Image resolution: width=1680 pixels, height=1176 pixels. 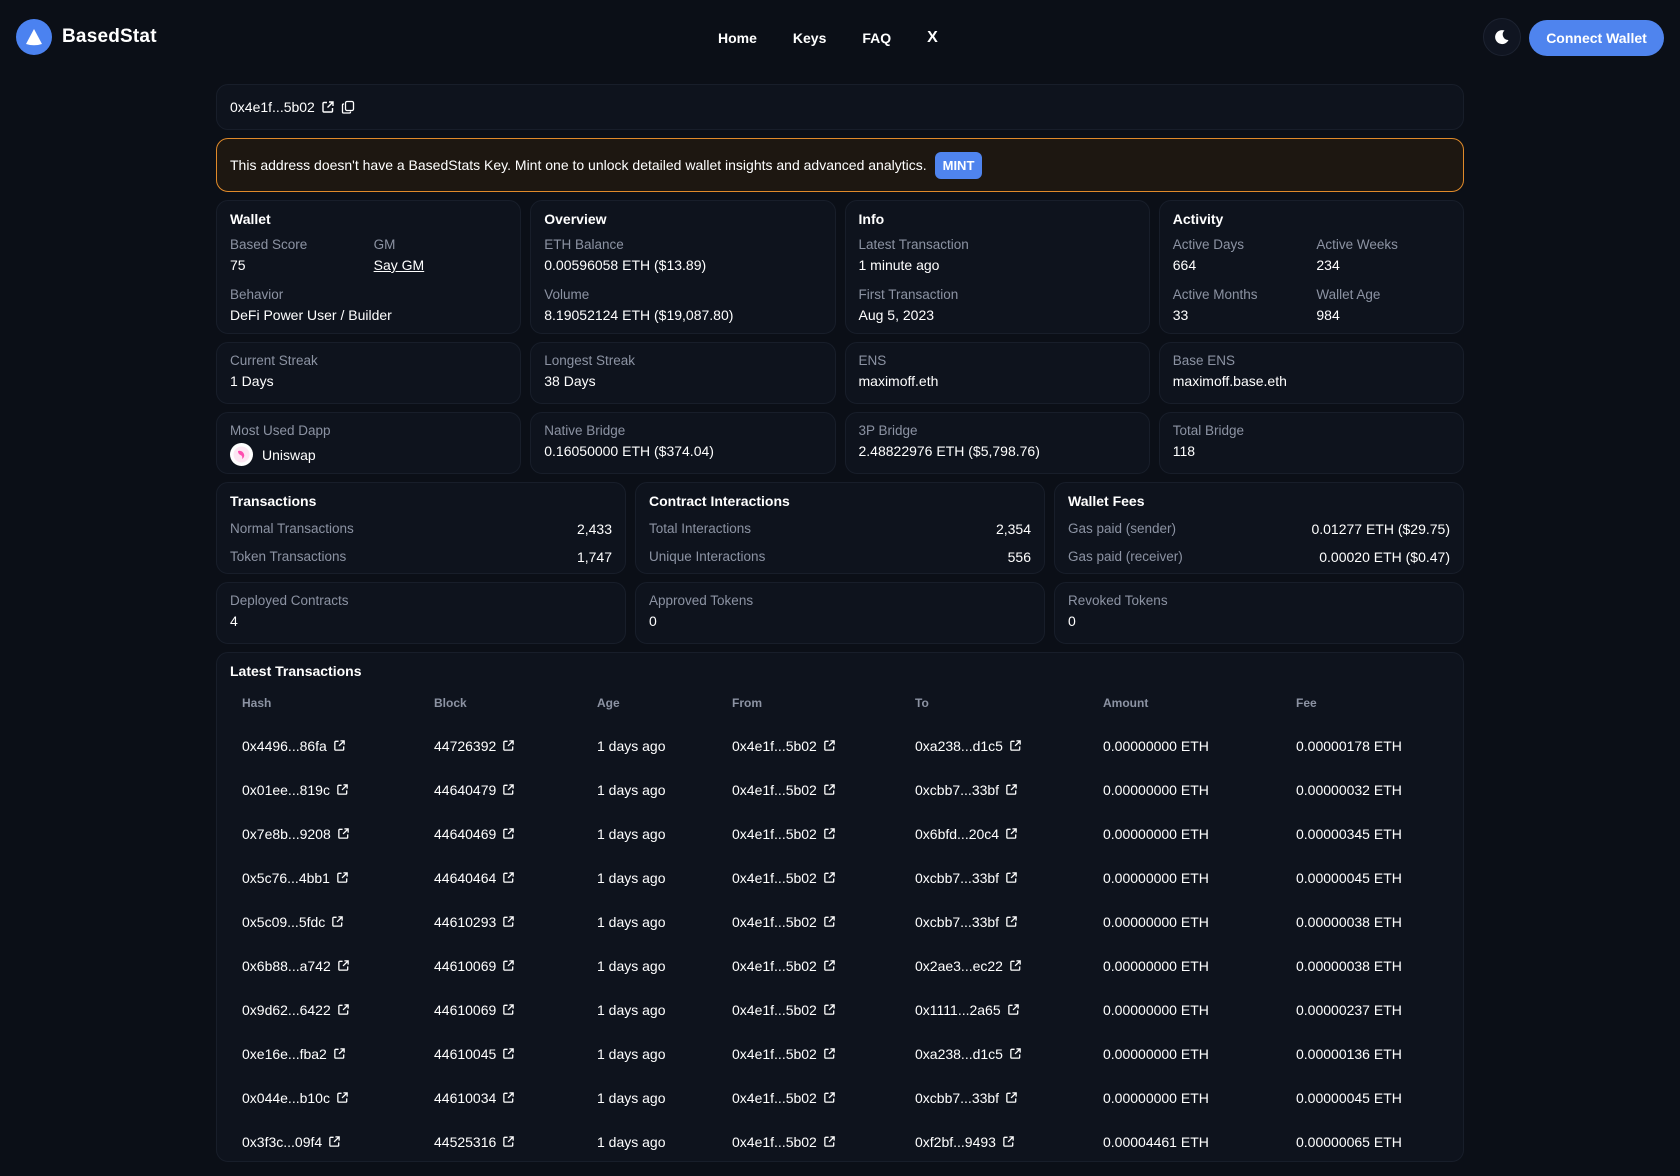 I want to click on hash-value: 0x01ee...819c, so click(x=286, y=790).